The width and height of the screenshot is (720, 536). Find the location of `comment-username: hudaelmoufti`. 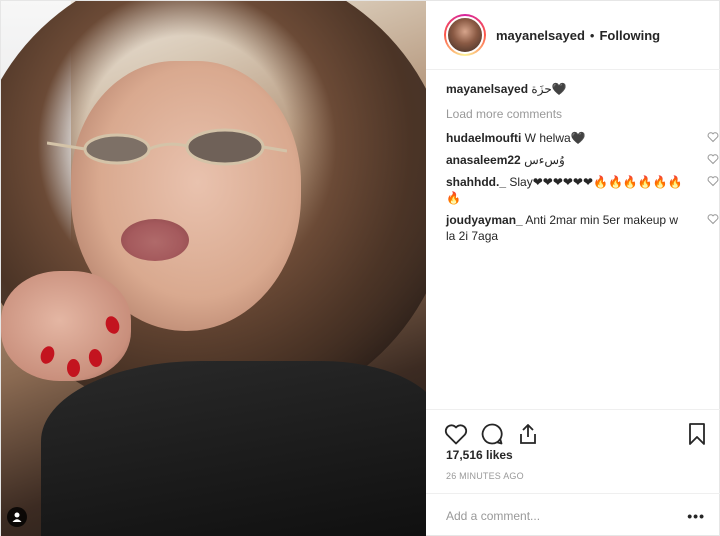

comment-username: hudaelmoufti is located at coordinates (483, 138).